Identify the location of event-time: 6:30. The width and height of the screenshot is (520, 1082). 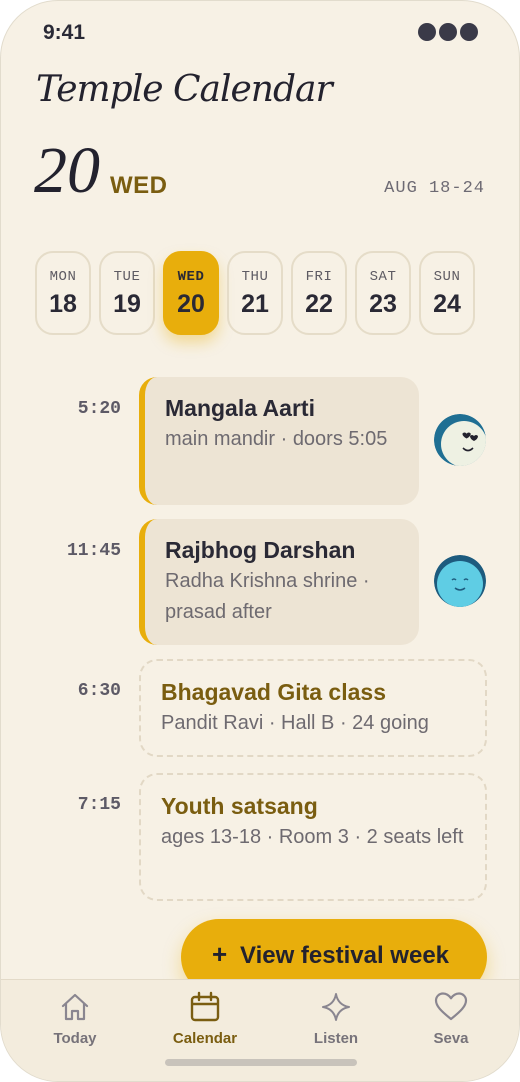
(99, 691).